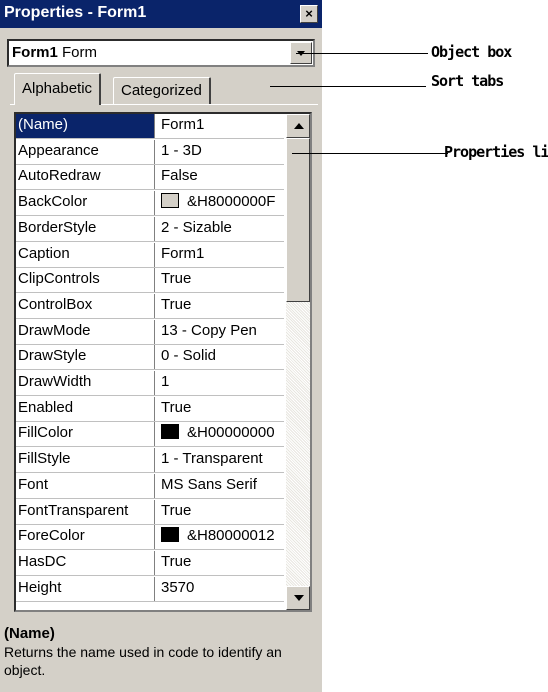 The image size is (548, 692). I want to click on property-name: FontTransparent, so click(85, 512).